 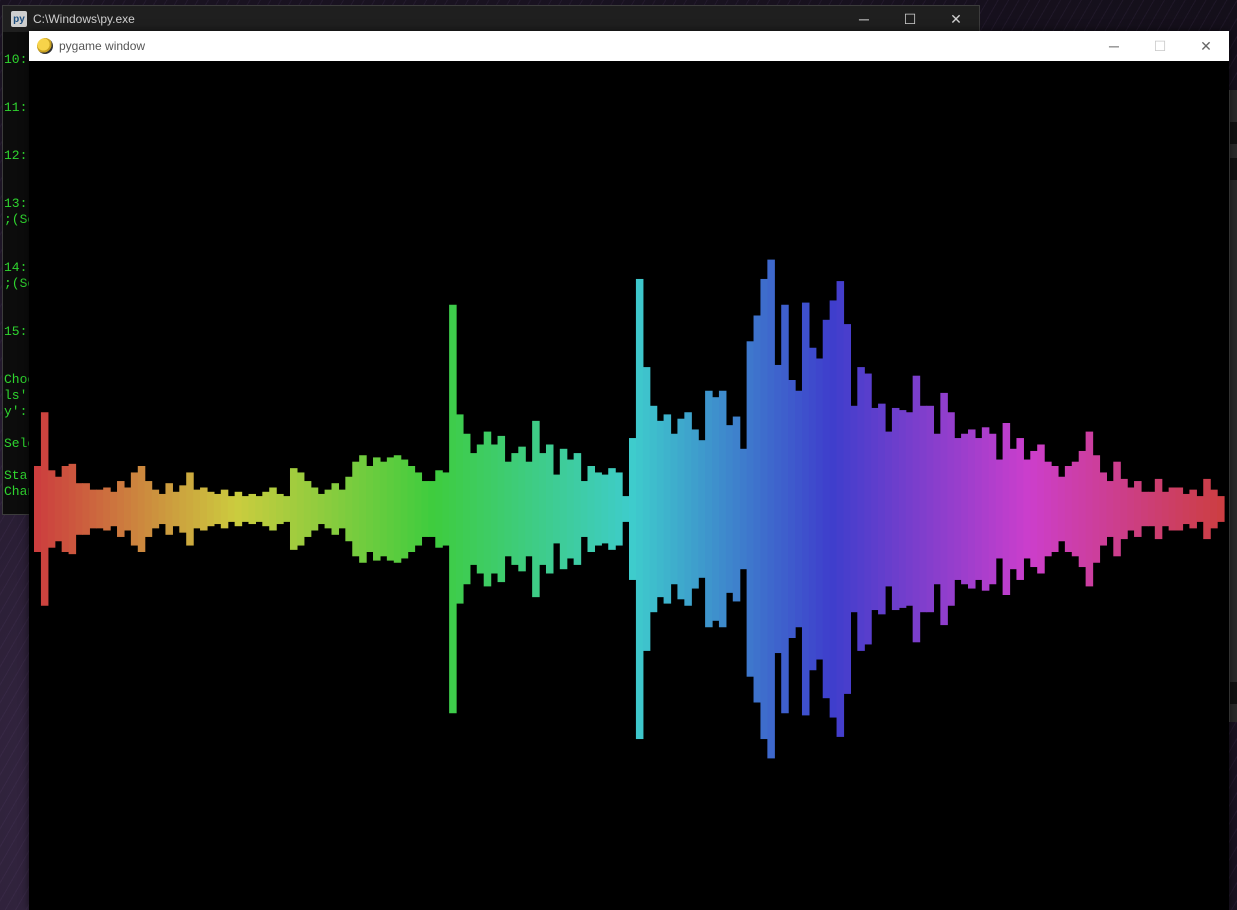 I want to click on waveform-baseline, so click(x=629, y=509).